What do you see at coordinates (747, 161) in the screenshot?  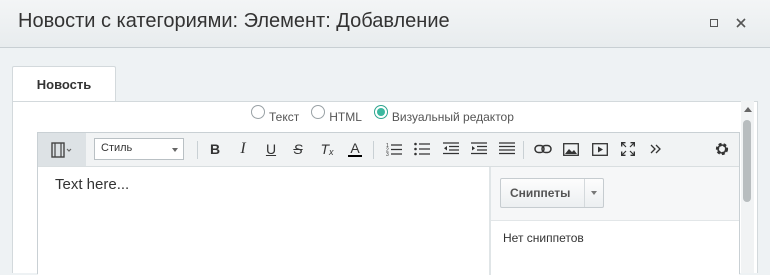 I see `scrollbar-thumb` at bounding box center [747, 161].